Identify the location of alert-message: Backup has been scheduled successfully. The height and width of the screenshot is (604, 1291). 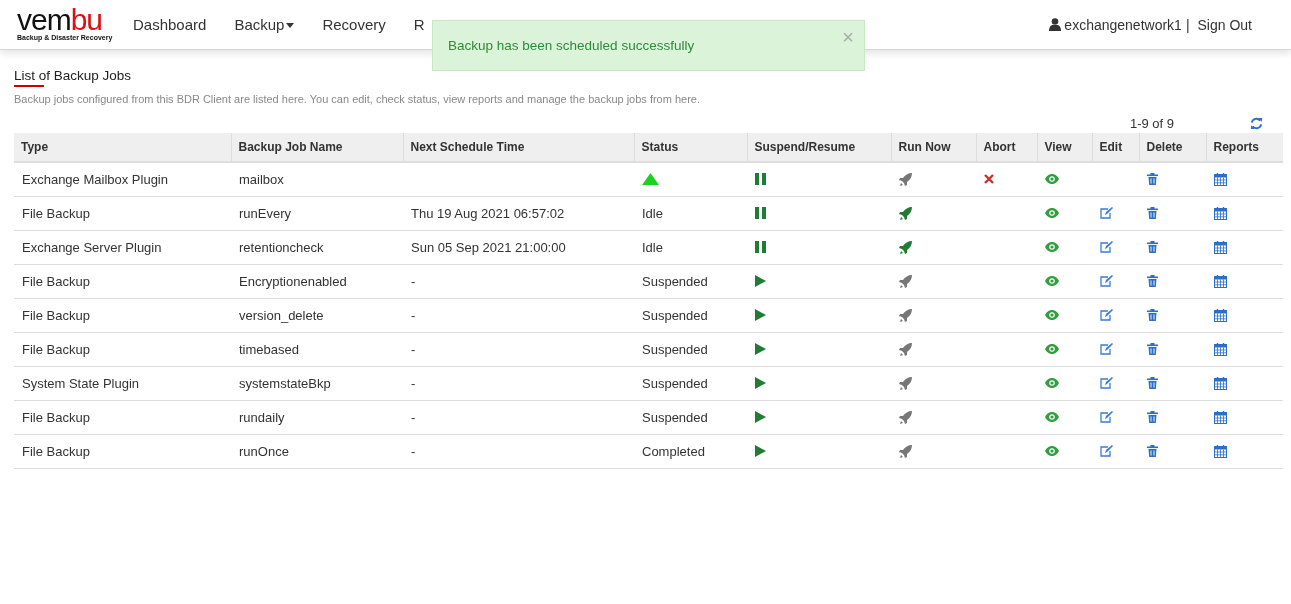
(571, 45).